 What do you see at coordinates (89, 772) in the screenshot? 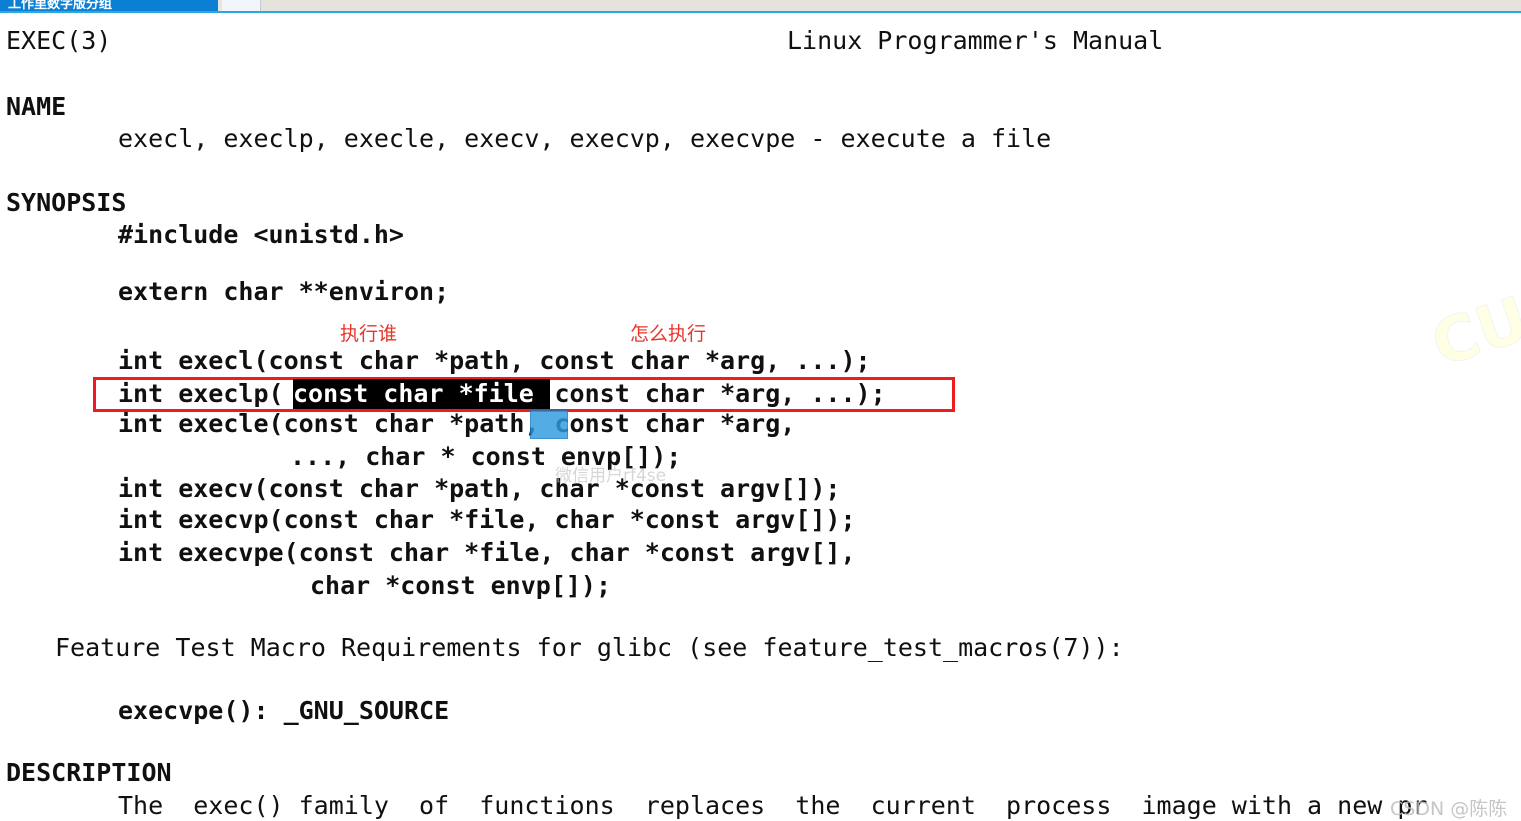
I see `section-heading-description: DESCRIPTION` at bounding box center [89, 772].